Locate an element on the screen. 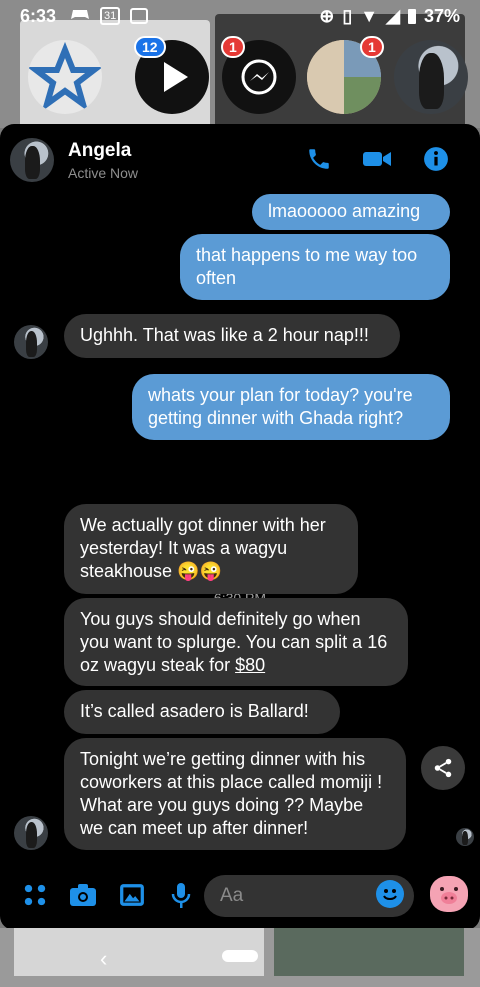 This screenshot has height=987, width=480. recent-app-preview-right is located at coordinates (369, 952).